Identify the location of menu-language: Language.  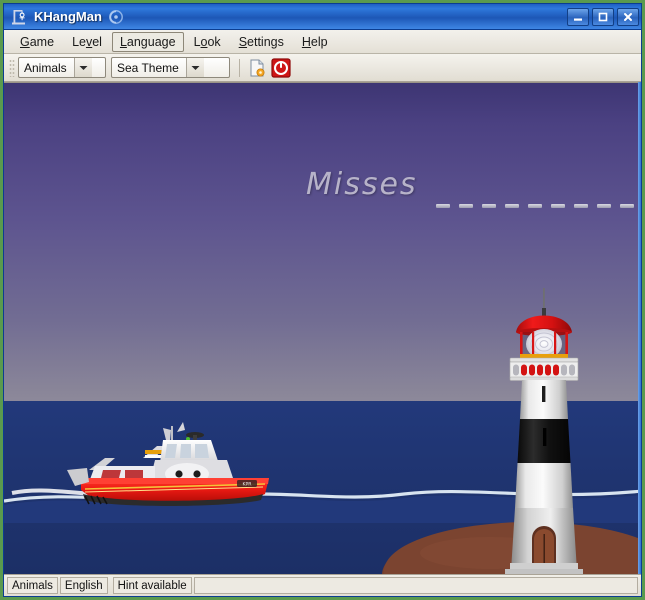
(147, 41).